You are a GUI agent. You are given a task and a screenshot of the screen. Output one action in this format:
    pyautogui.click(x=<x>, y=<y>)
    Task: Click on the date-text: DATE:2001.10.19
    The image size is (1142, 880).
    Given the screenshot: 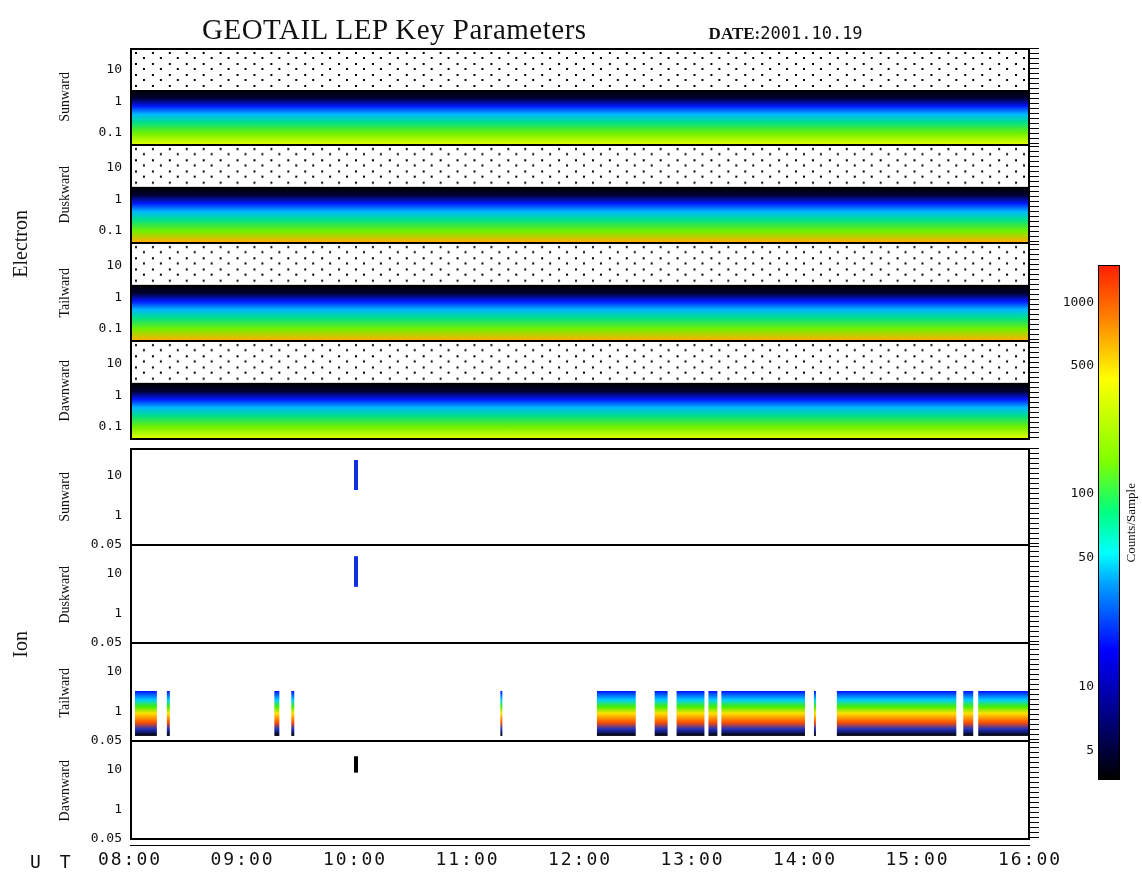 What is the action you would take?
    pyautogui.click(x=785, y=33)
    